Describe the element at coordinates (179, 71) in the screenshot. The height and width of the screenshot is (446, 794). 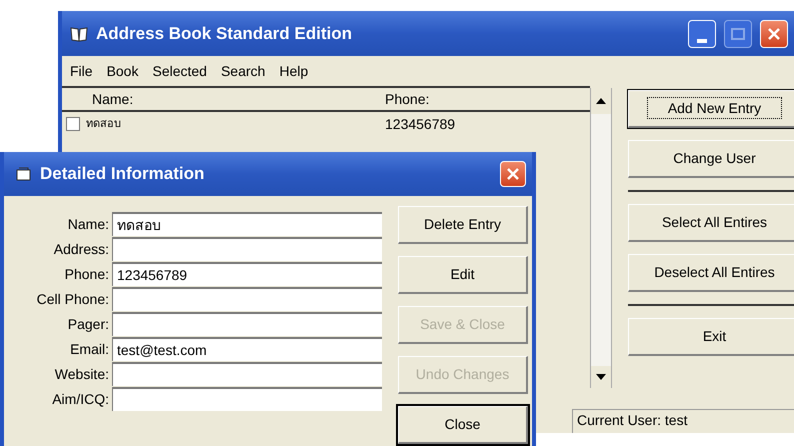
I see `menu-item: Selected` at that location.